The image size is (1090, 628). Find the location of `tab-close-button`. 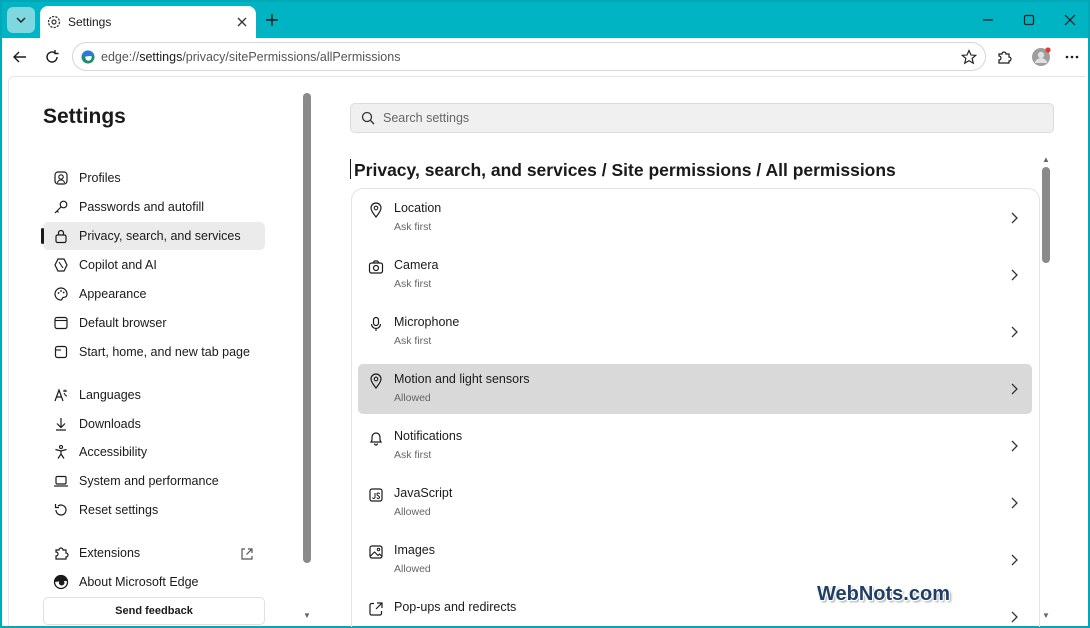

tab-close-button is located at coordinates (242, 22).